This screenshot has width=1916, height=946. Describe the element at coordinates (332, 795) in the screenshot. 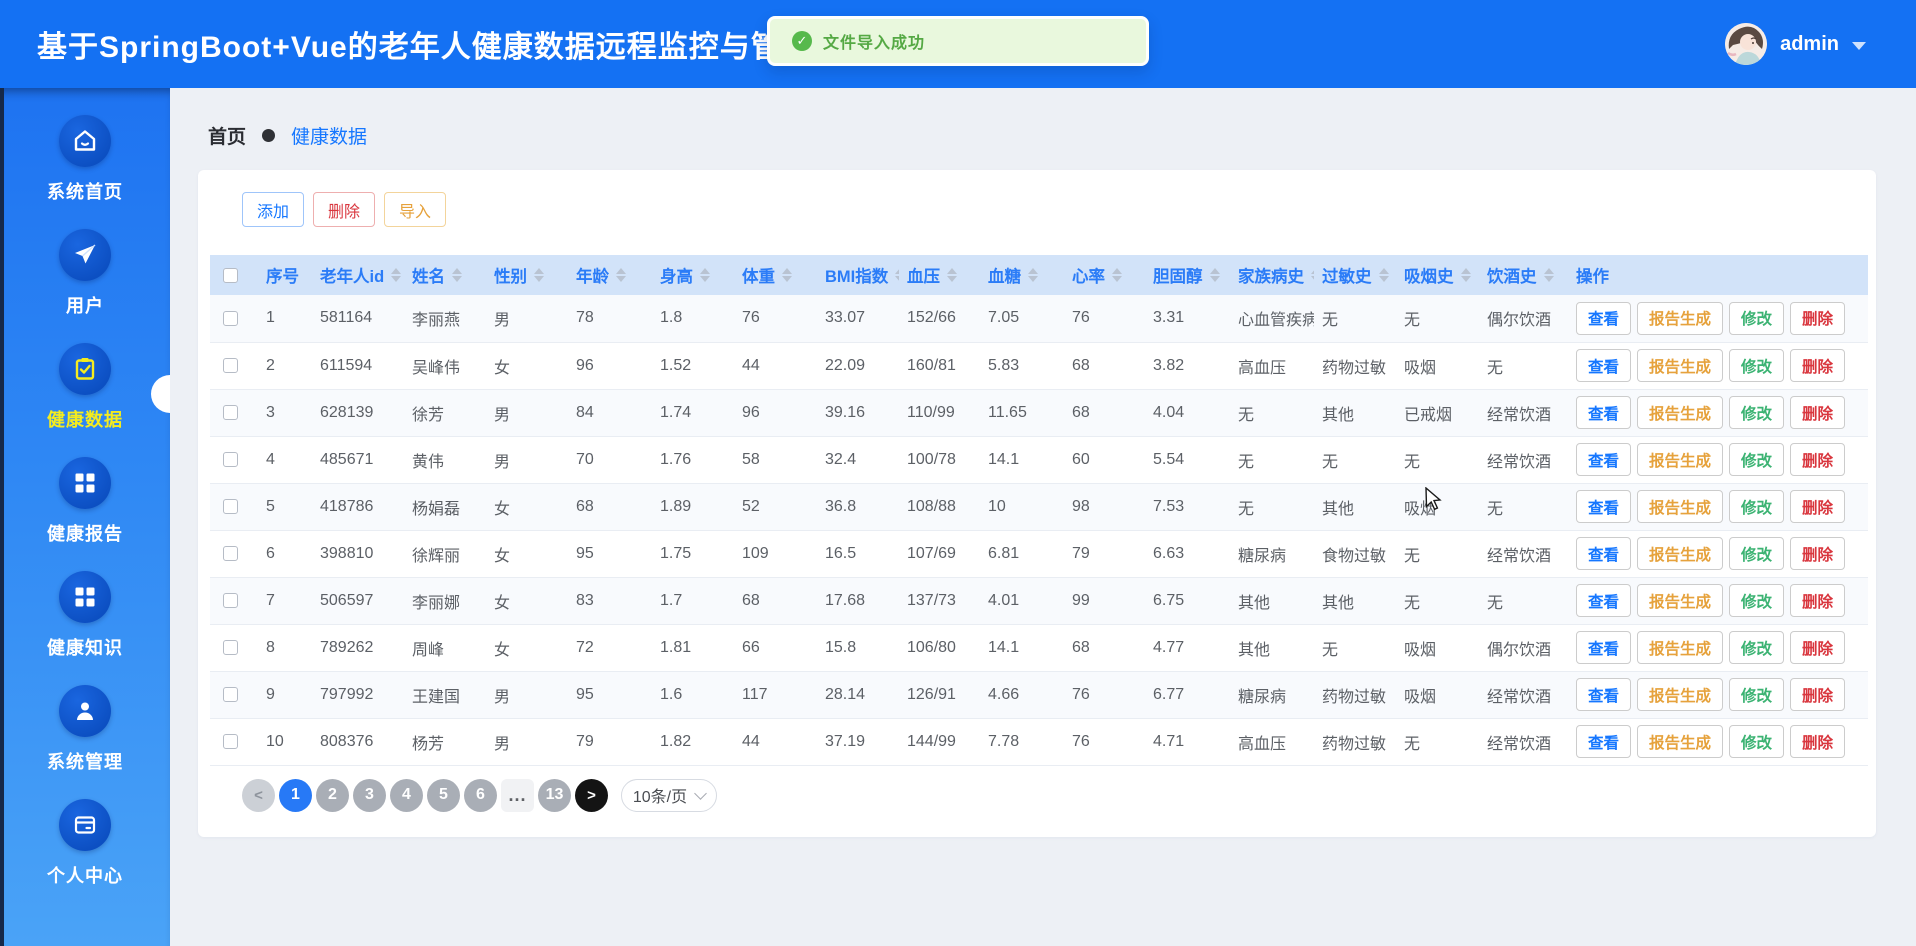

I see `page-button-2: 2` at that location.